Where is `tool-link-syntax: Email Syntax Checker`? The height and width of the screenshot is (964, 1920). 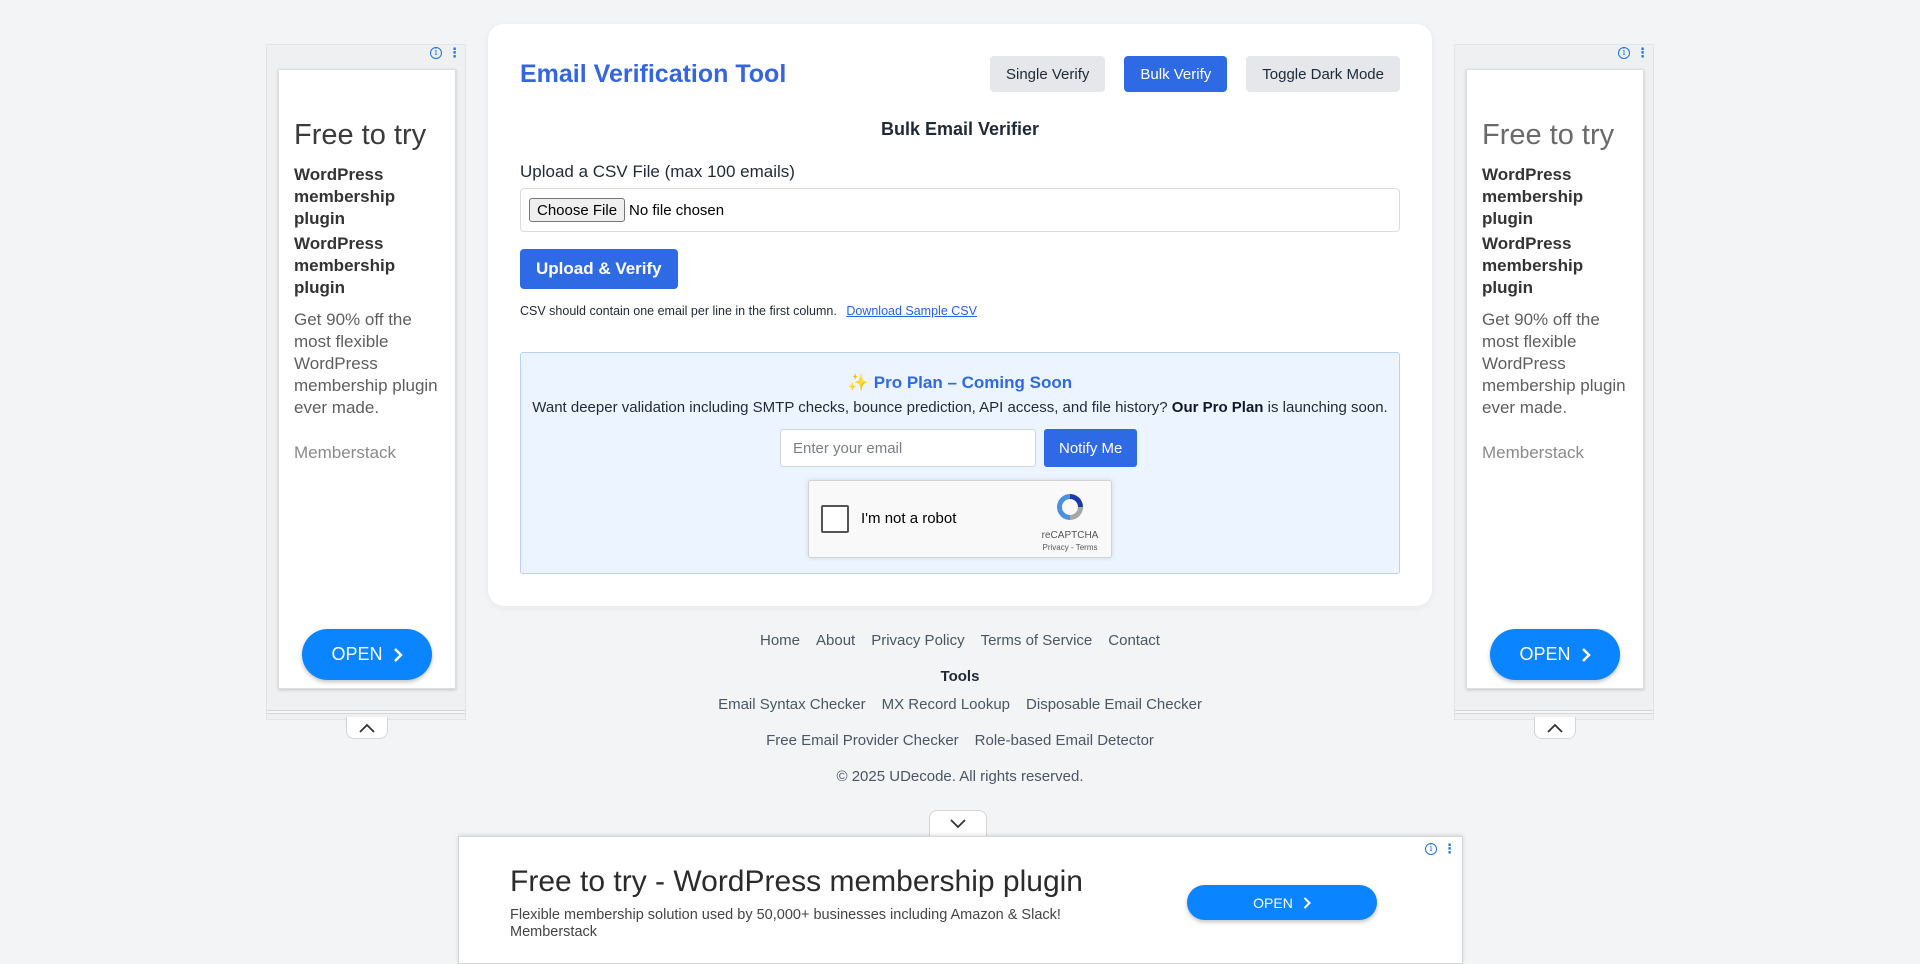 tool-link-syntax: Email Syntax Checker is located at coordinates (792, 704).